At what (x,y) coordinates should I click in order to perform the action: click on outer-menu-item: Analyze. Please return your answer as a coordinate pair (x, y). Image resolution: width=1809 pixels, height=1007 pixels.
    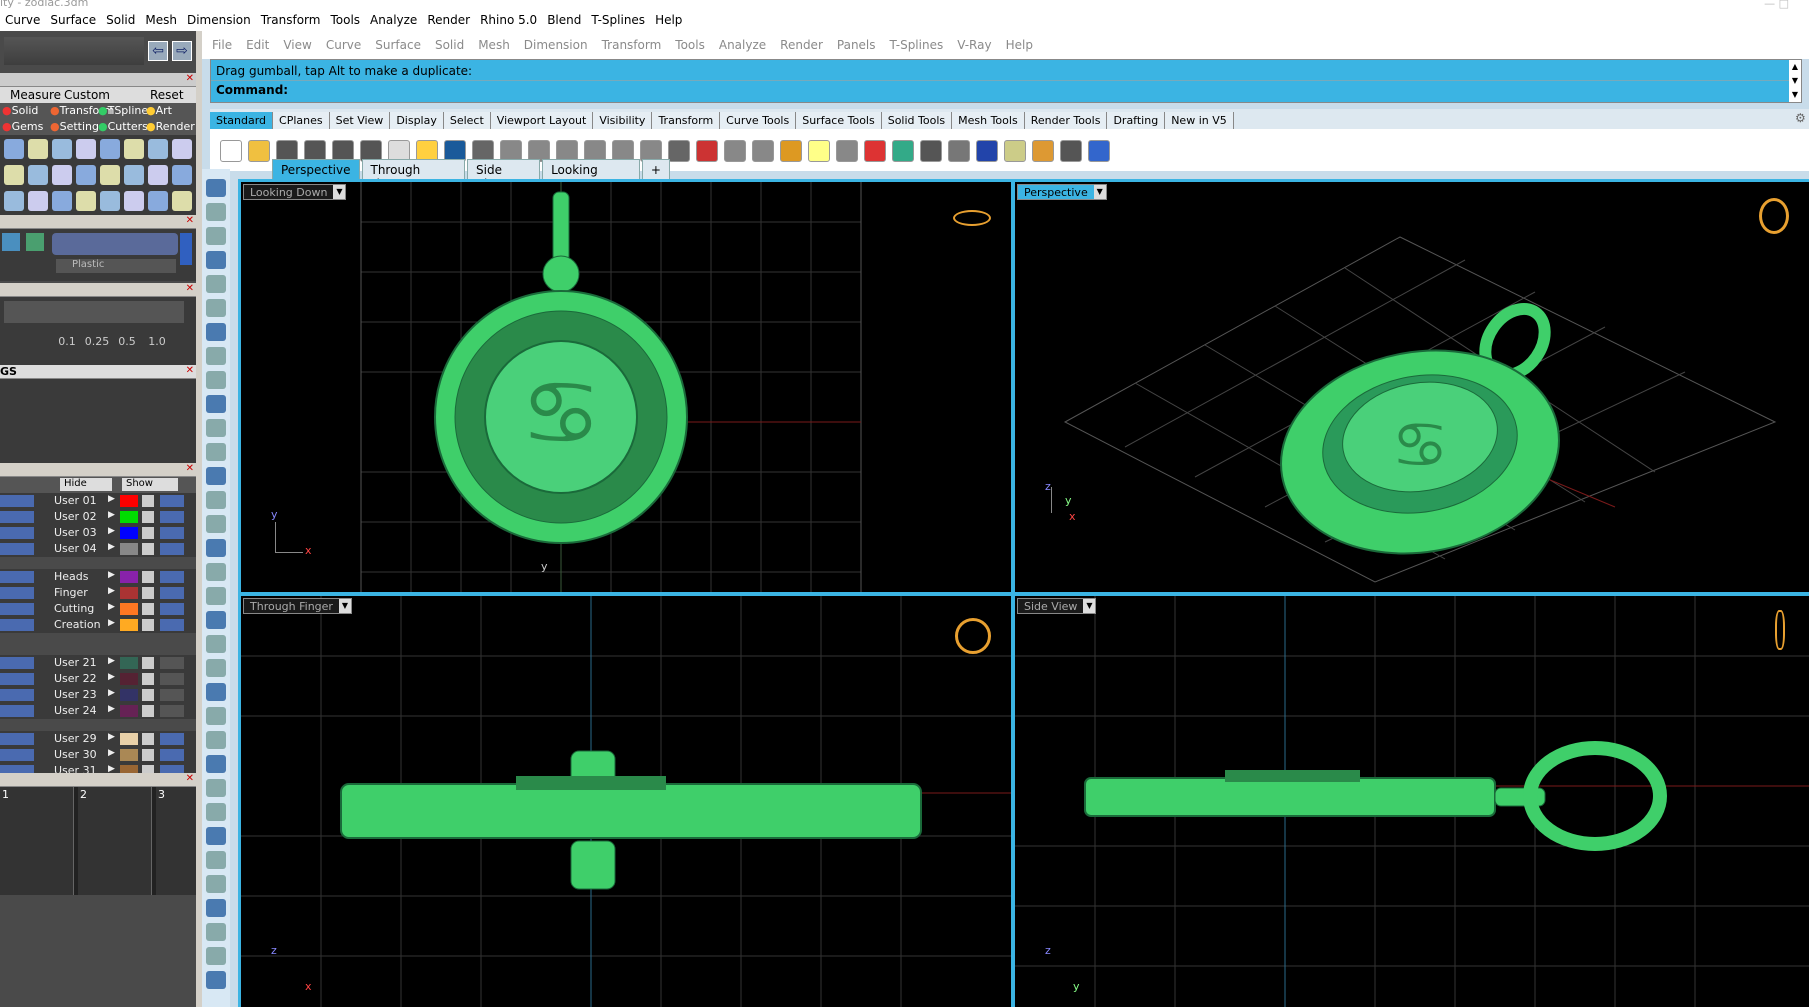
    Looking at the image, I should click on (393, 20).